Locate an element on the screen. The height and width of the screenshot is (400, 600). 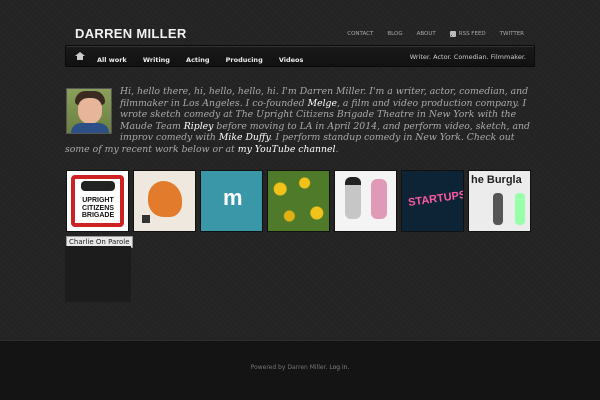
thumbnail-ucb-text: UPRIGHT CITIZENS BRIGADE is located at coordinates (98, 208).